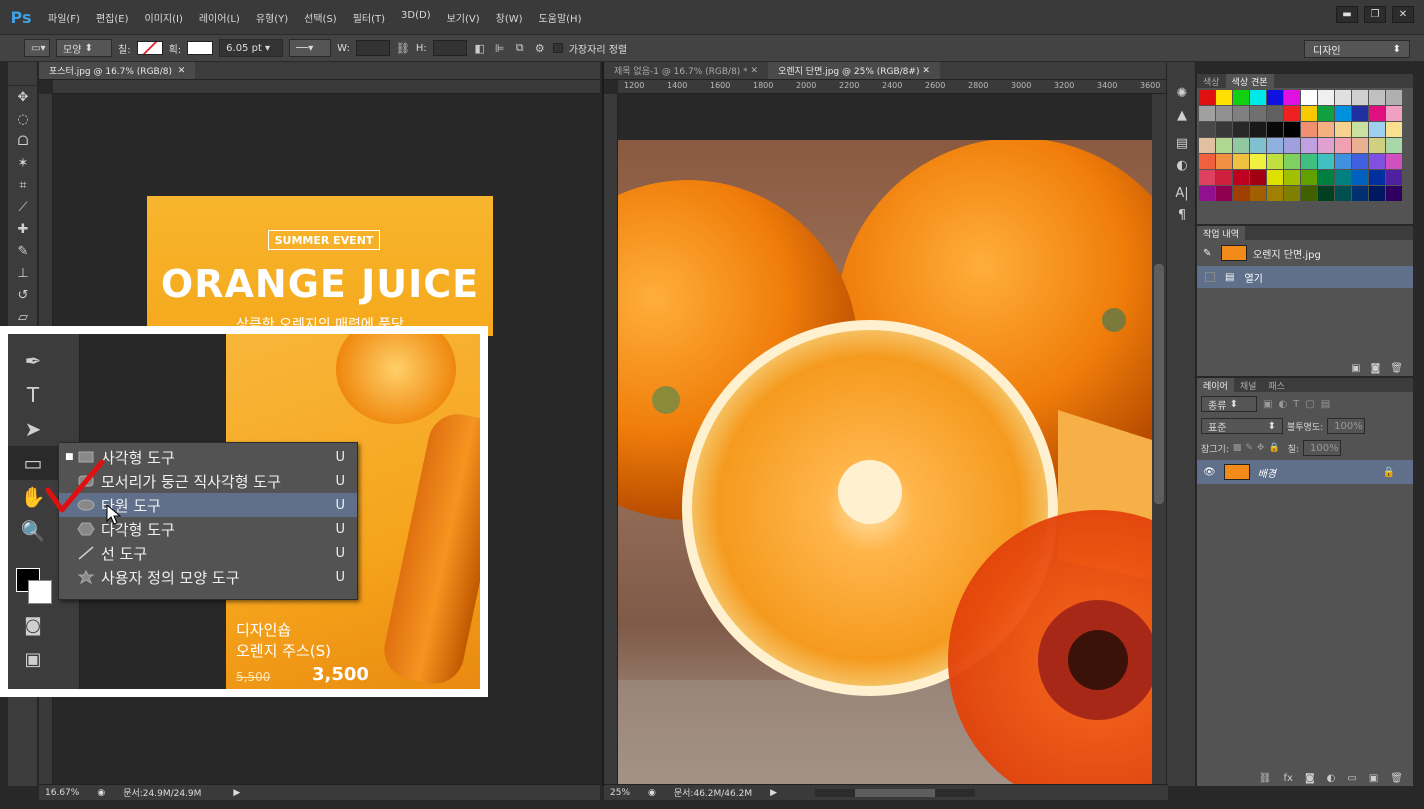  I want to click on type-tool-icon: T, so click(33, 395).